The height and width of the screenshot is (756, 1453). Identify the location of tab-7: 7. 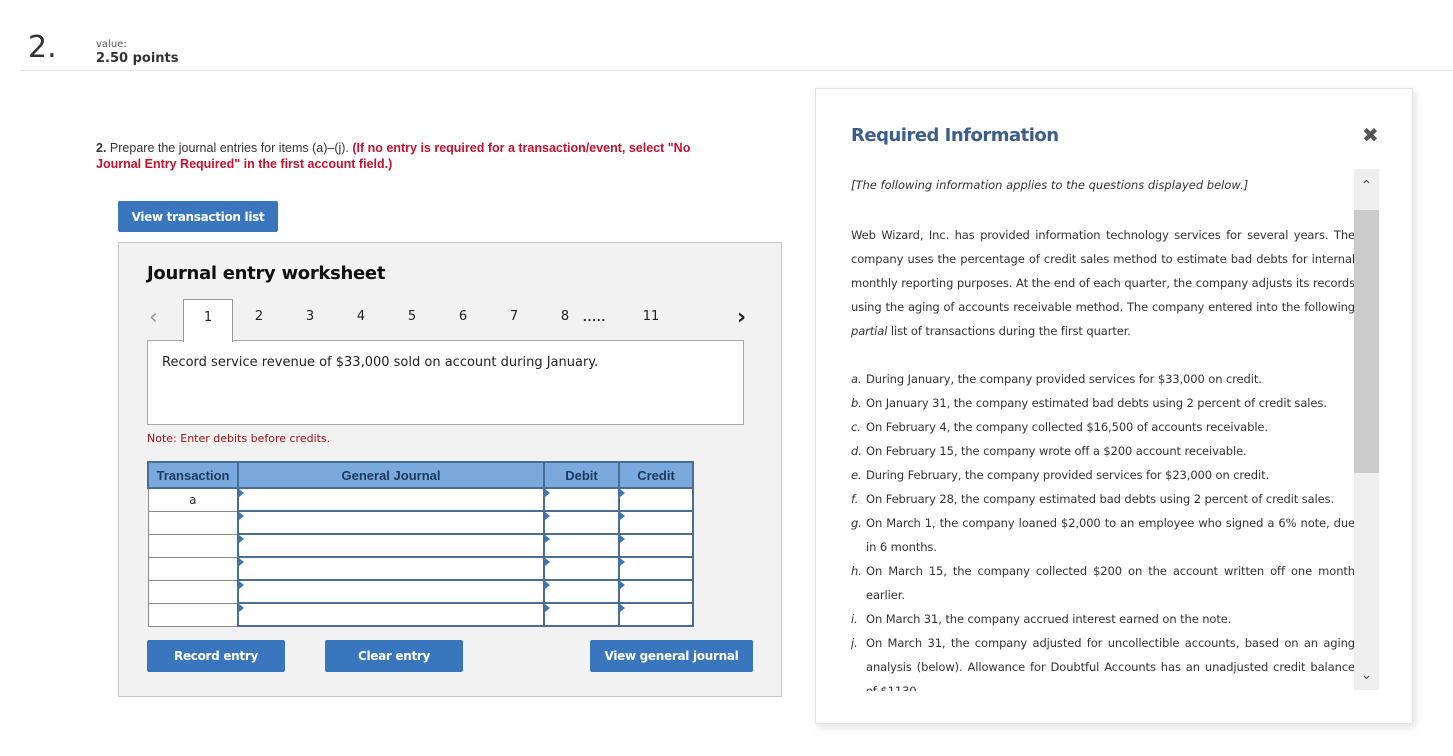
(514, 320).